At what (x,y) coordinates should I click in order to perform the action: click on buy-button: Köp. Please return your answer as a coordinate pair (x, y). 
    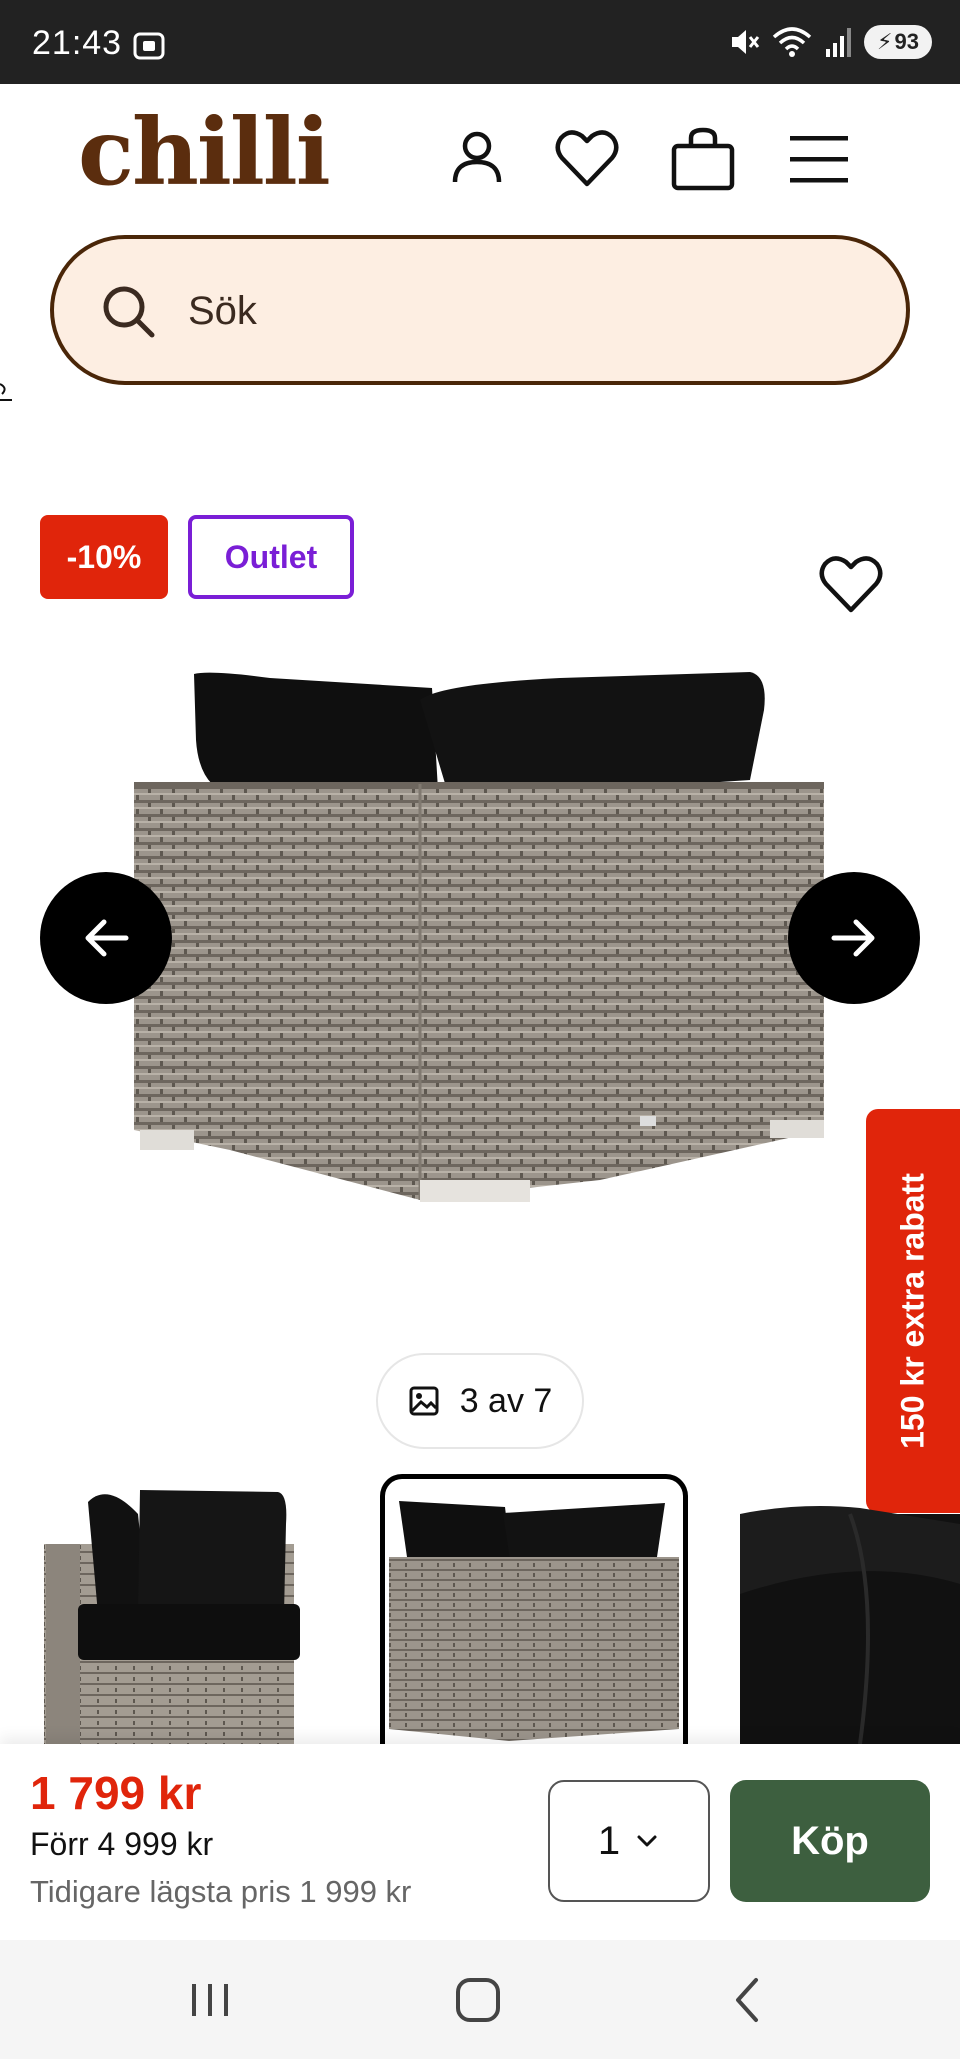
    Looking at the image, I should click on (830, 1841).